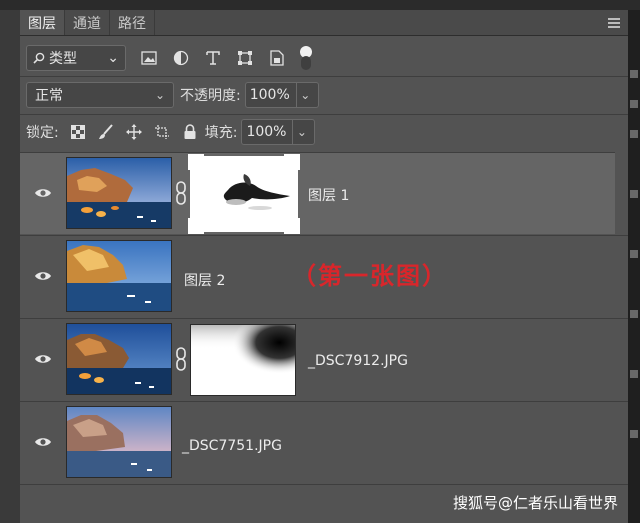  What do you see at coordinates (245, 58) in the screenshot?
I see `shape-filter-icon` at bounding box center [245, 58].